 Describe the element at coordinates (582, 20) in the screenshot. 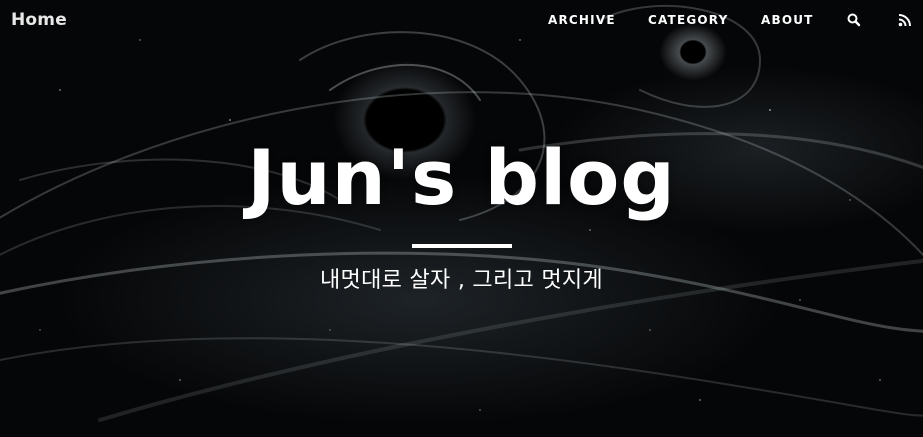

I see `nav-archive-link: ARCHIVE` at that location.